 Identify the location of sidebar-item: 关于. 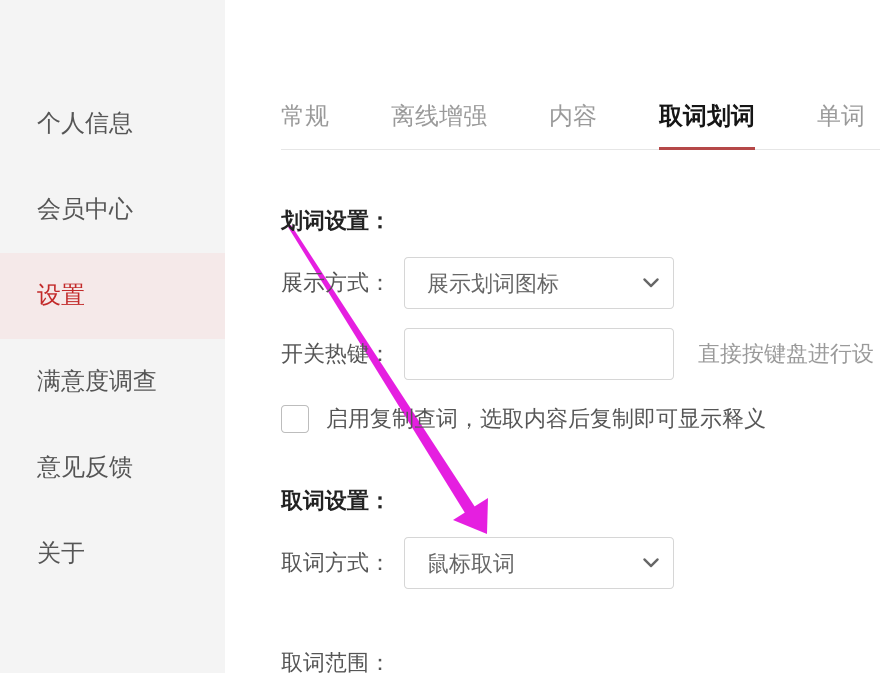
(112, 554).